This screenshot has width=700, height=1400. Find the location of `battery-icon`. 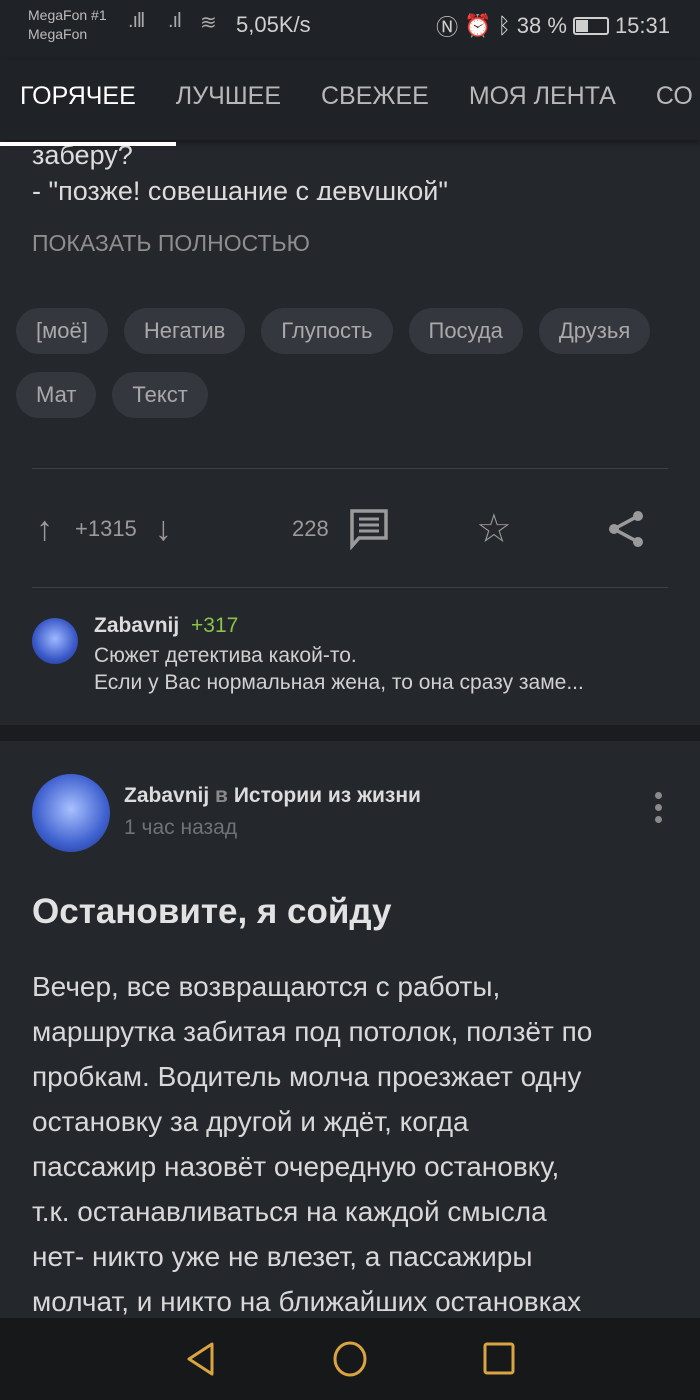

battery-icon is located at coordinates (590, 26).